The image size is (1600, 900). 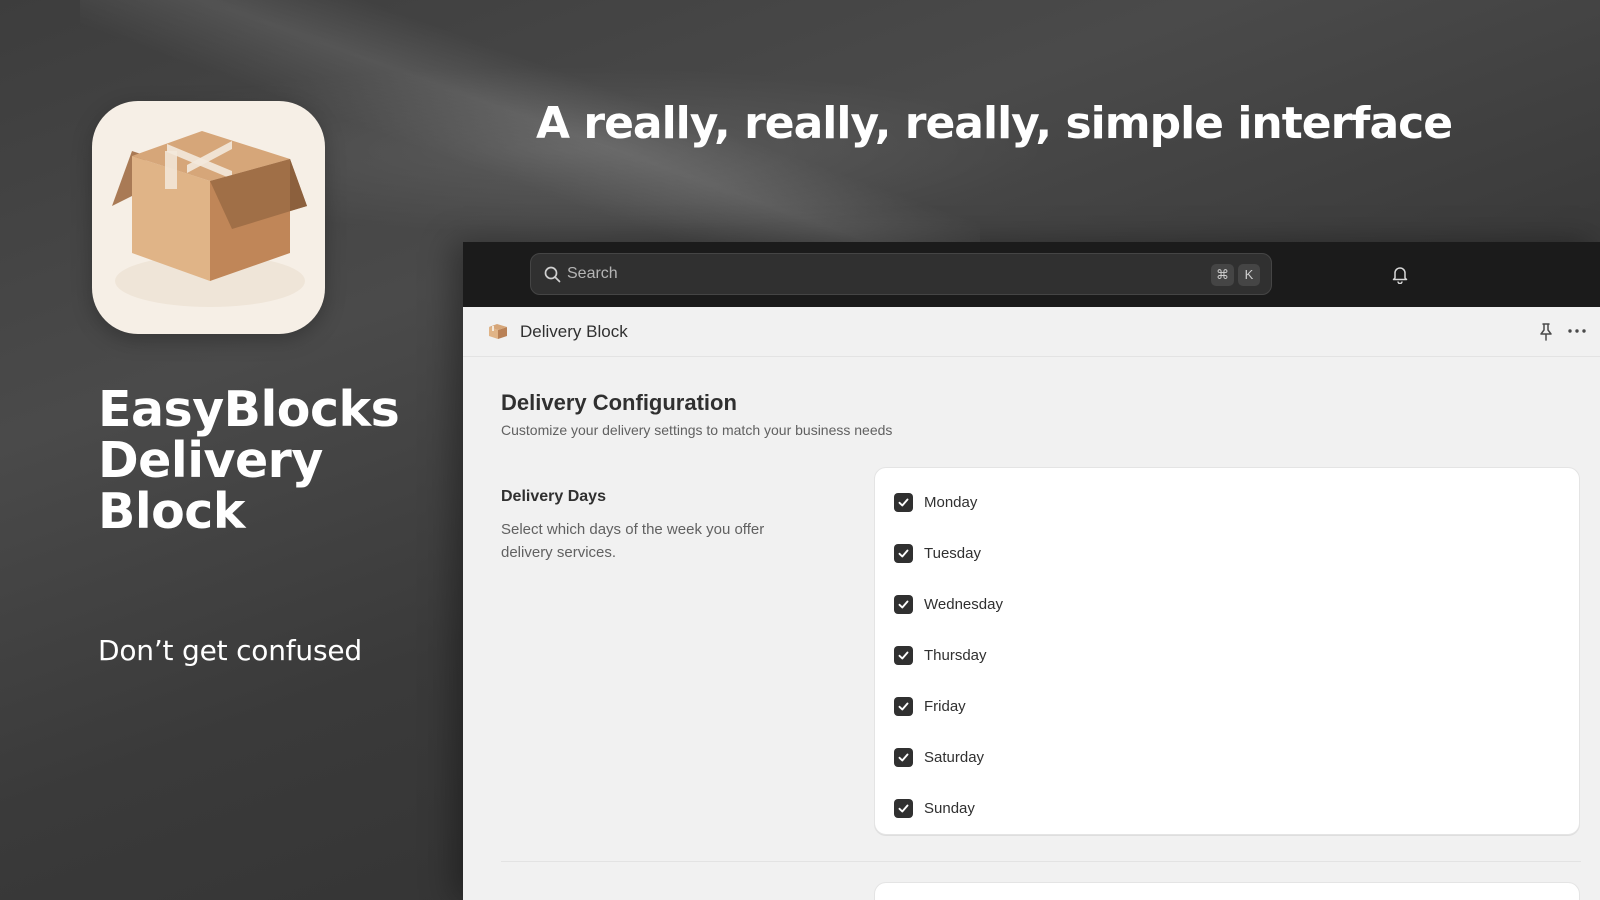 I want to click on search-input: Search ⌘ K, so click(x=901, y=274).